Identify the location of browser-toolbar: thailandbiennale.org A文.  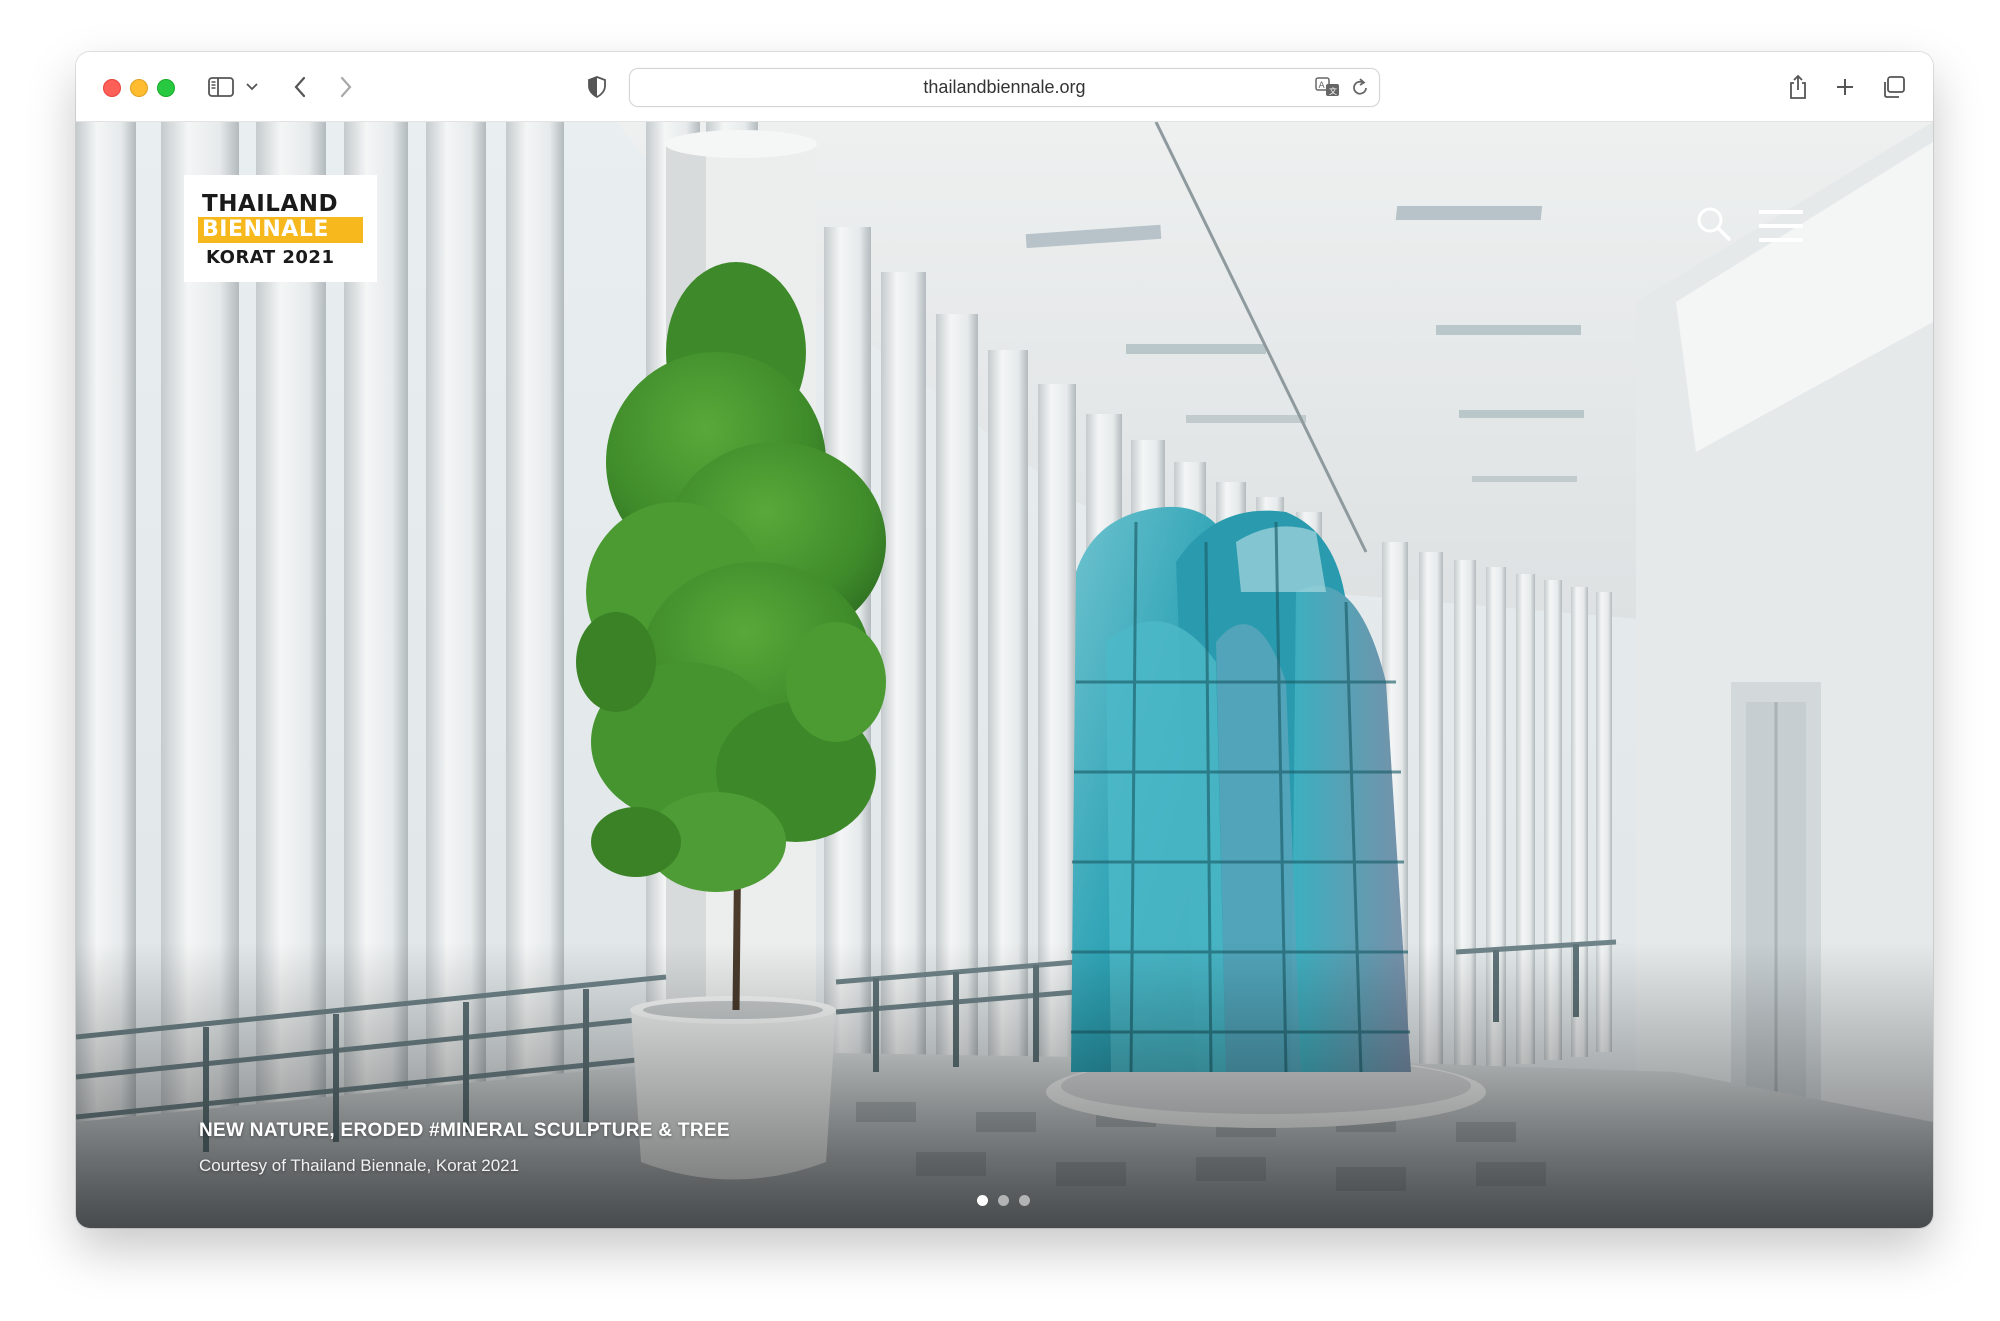
(1004, 87).